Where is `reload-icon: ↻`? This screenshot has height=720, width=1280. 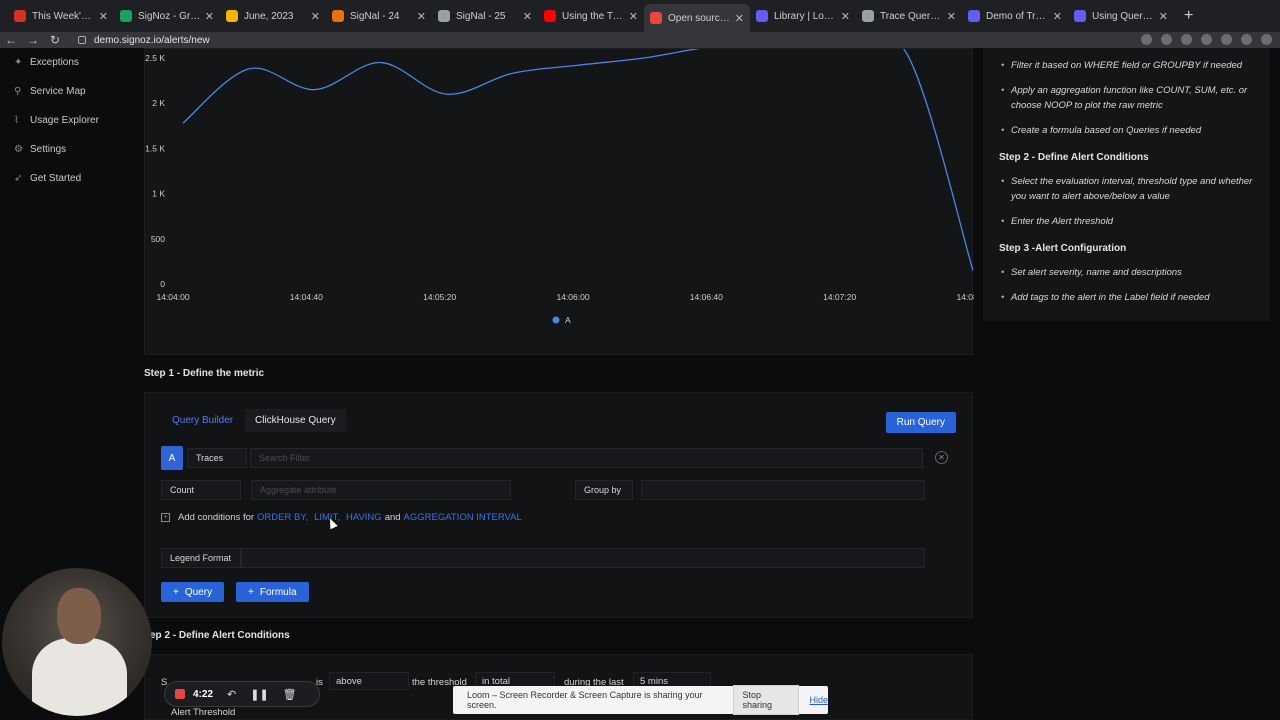 reload-icon: ↻ is located at coordinates (55, 40).